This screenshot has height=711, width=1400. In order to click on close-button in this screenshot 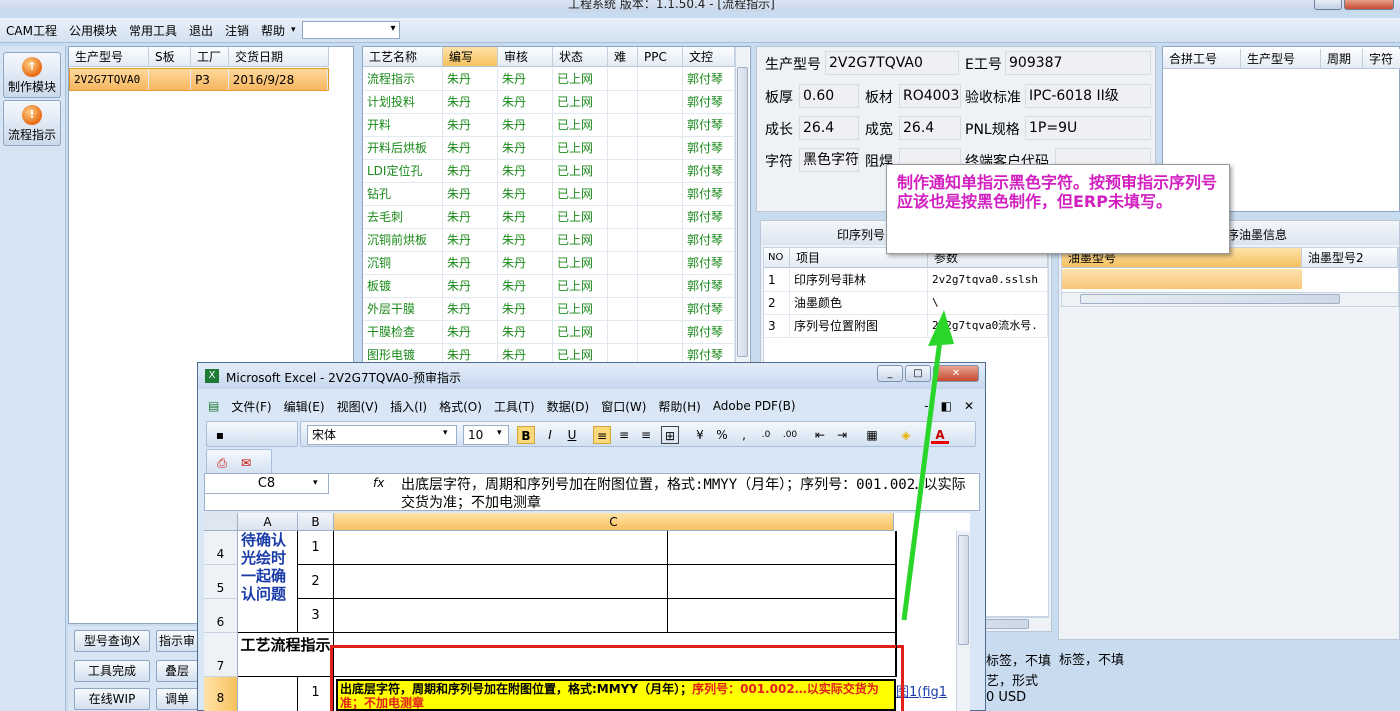, I will do `click(1369, 5)`.